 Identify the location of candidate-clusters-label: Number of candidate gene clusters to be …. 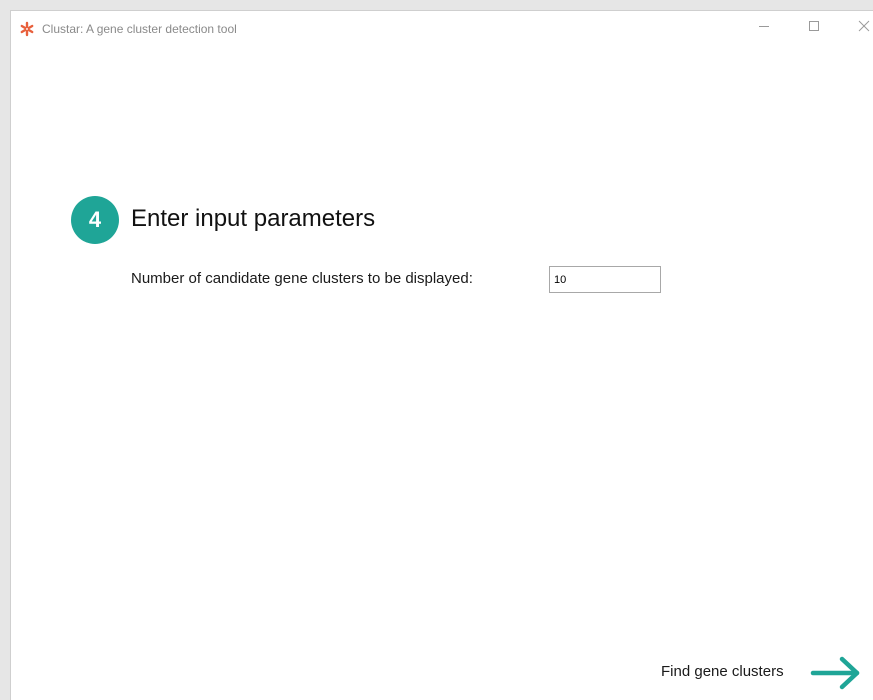
(302, 278).